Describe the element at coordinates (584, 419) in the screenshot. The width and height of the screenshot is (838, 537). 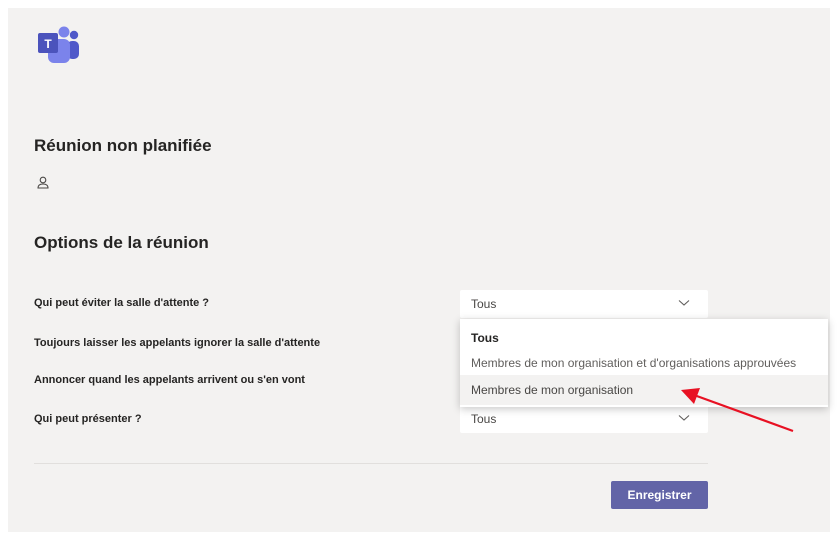
I see `who-can-present-select: Tous` at that location.